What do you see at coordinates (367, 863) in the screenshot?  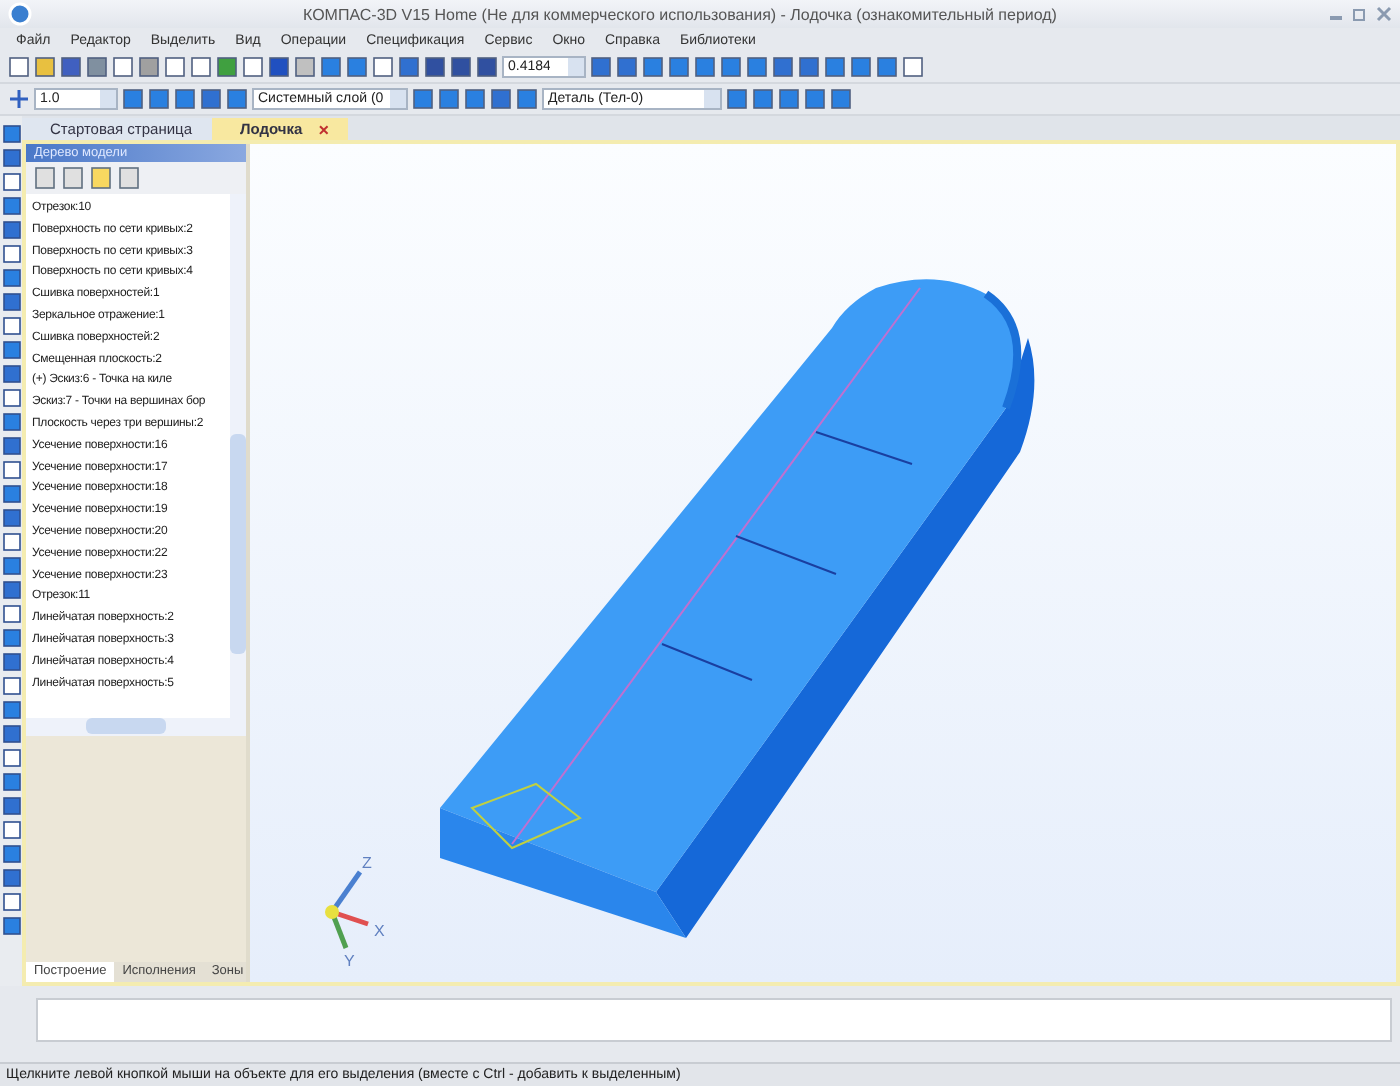 I see `axis-label: Z` at bounding box center [367, 863].